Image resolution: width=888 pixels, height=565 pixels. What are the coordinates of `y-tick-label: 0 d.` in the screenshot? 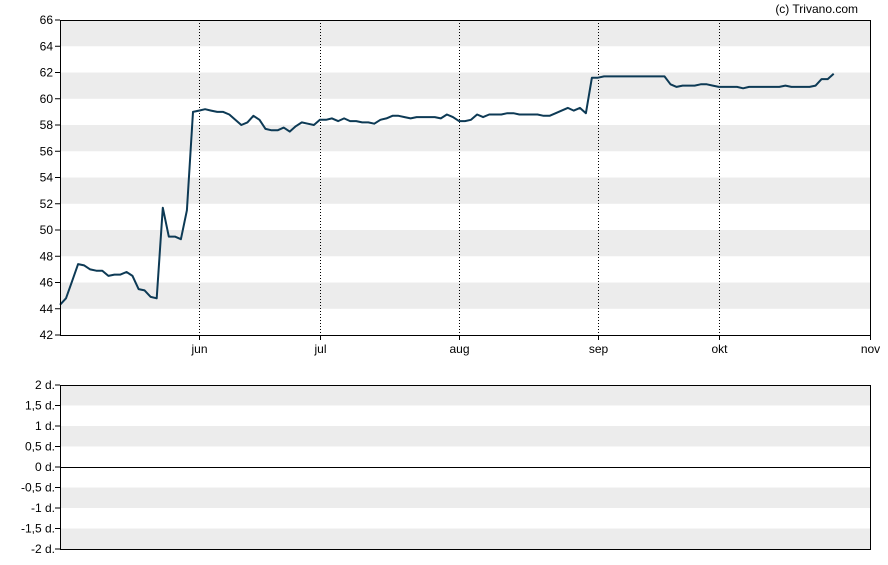 It's located at (45, 467).